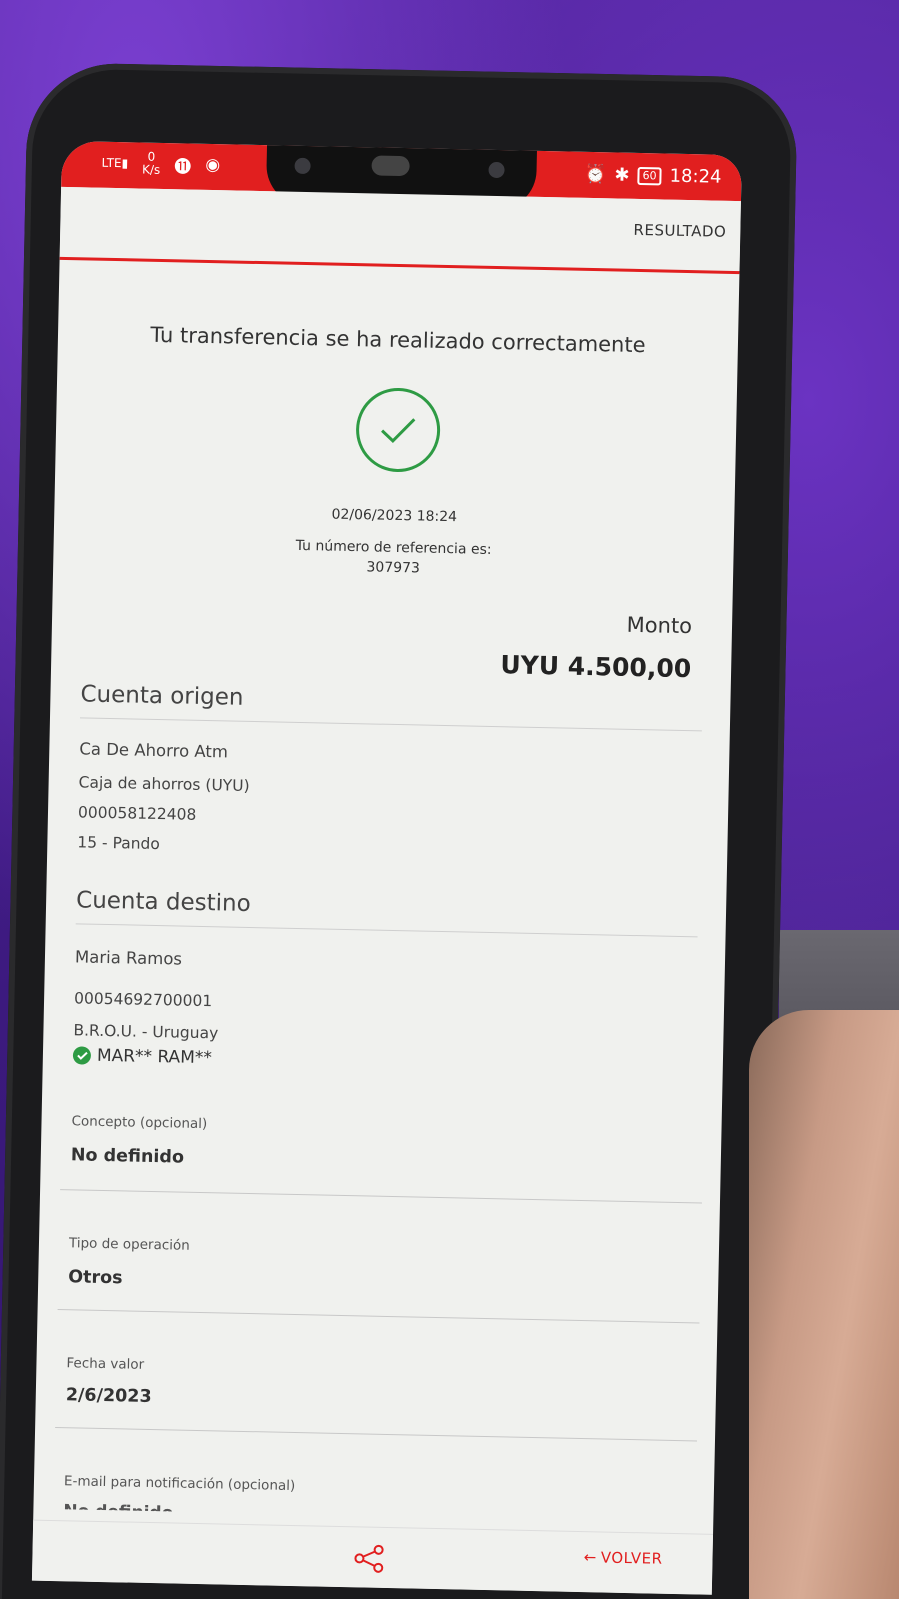 Image resolution: width=899 pixels, height=1599 pixels. Describe the element at coordinates (183, 167) in the screenshot. I see `notification-icon: ⓫` at that location.